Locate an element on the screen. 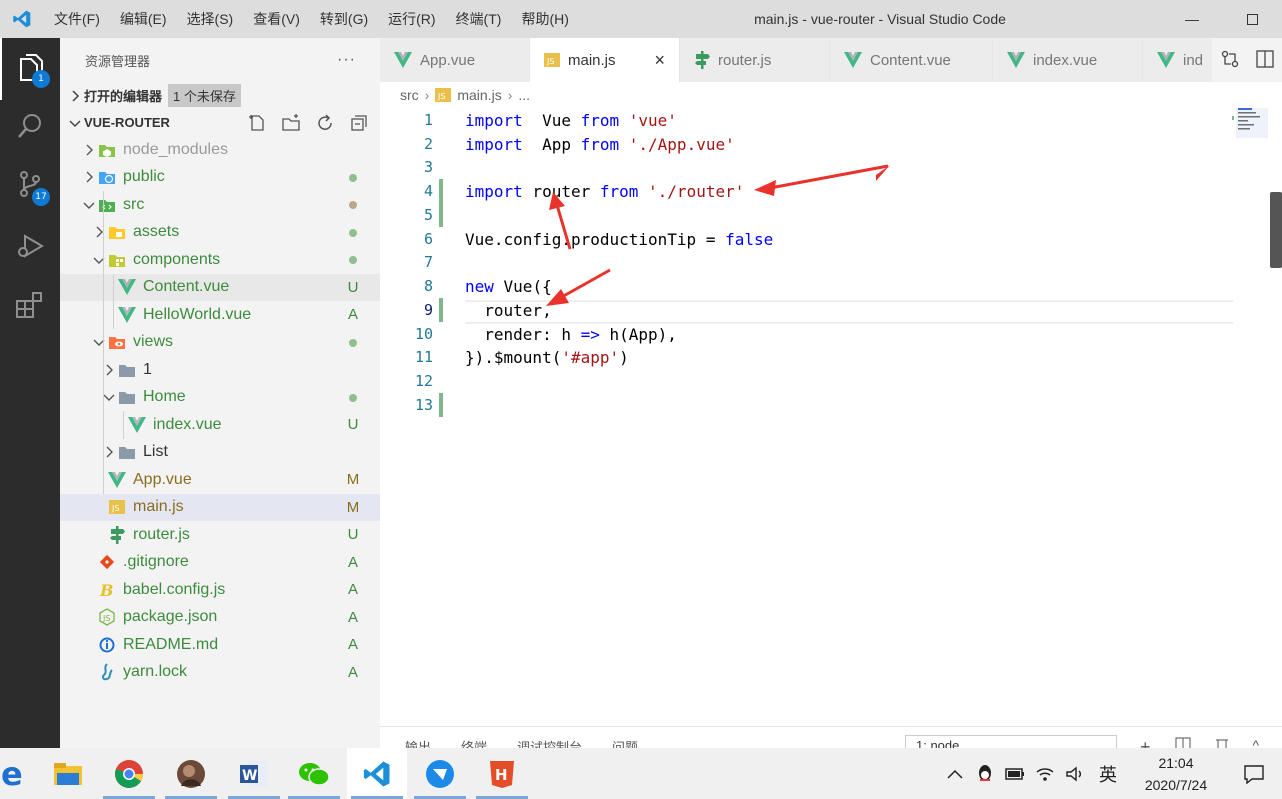 The width and height of the screenshot is (1282, 799). system-tray: 英 21:04 2020/7/24 is located at coordinates (1111, 773).